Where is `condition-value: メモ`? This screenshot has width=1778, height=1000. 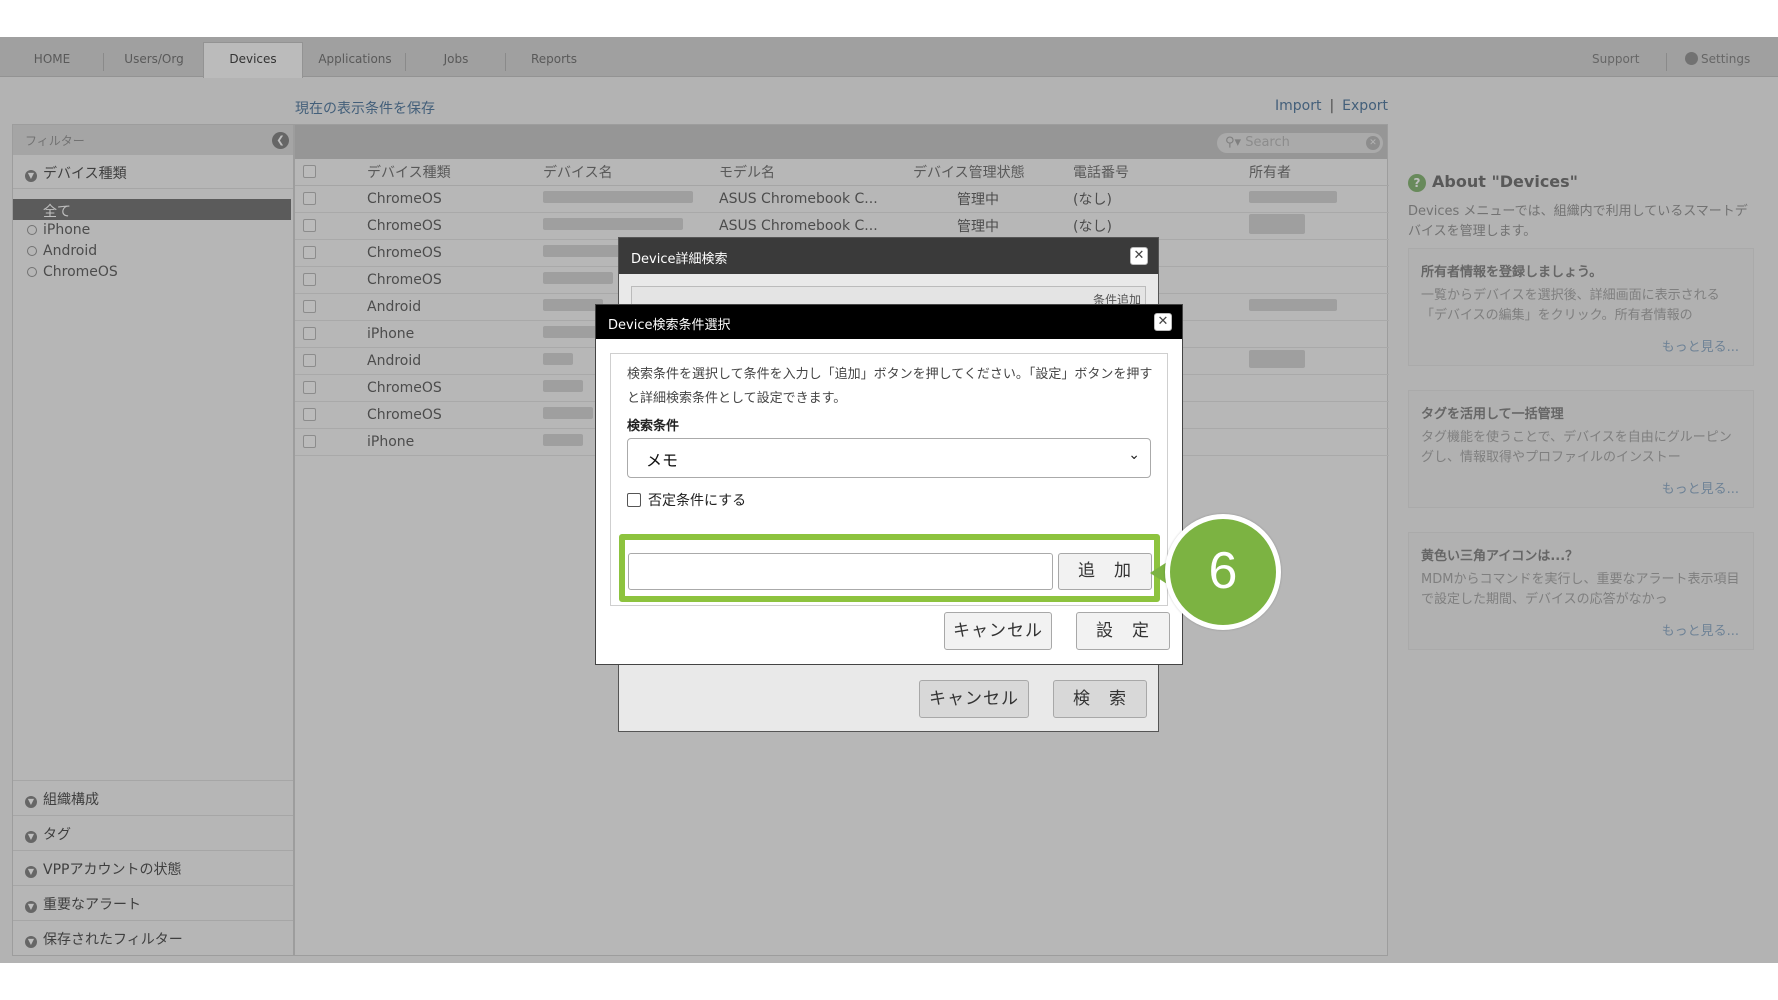
condition-value: メモ is located at coordinates (662, 460).